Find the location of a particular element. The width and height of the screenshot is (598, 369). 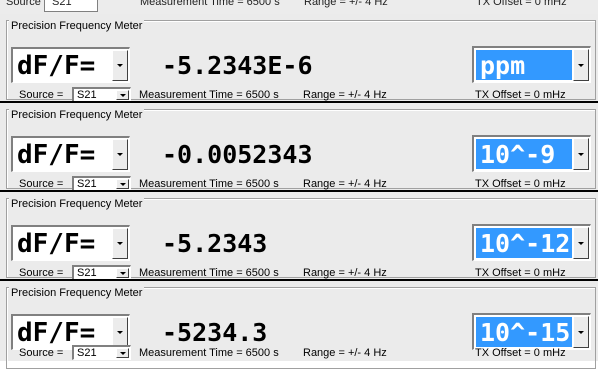

unit-value: 10^-12 is located at coordinates (525, 243).